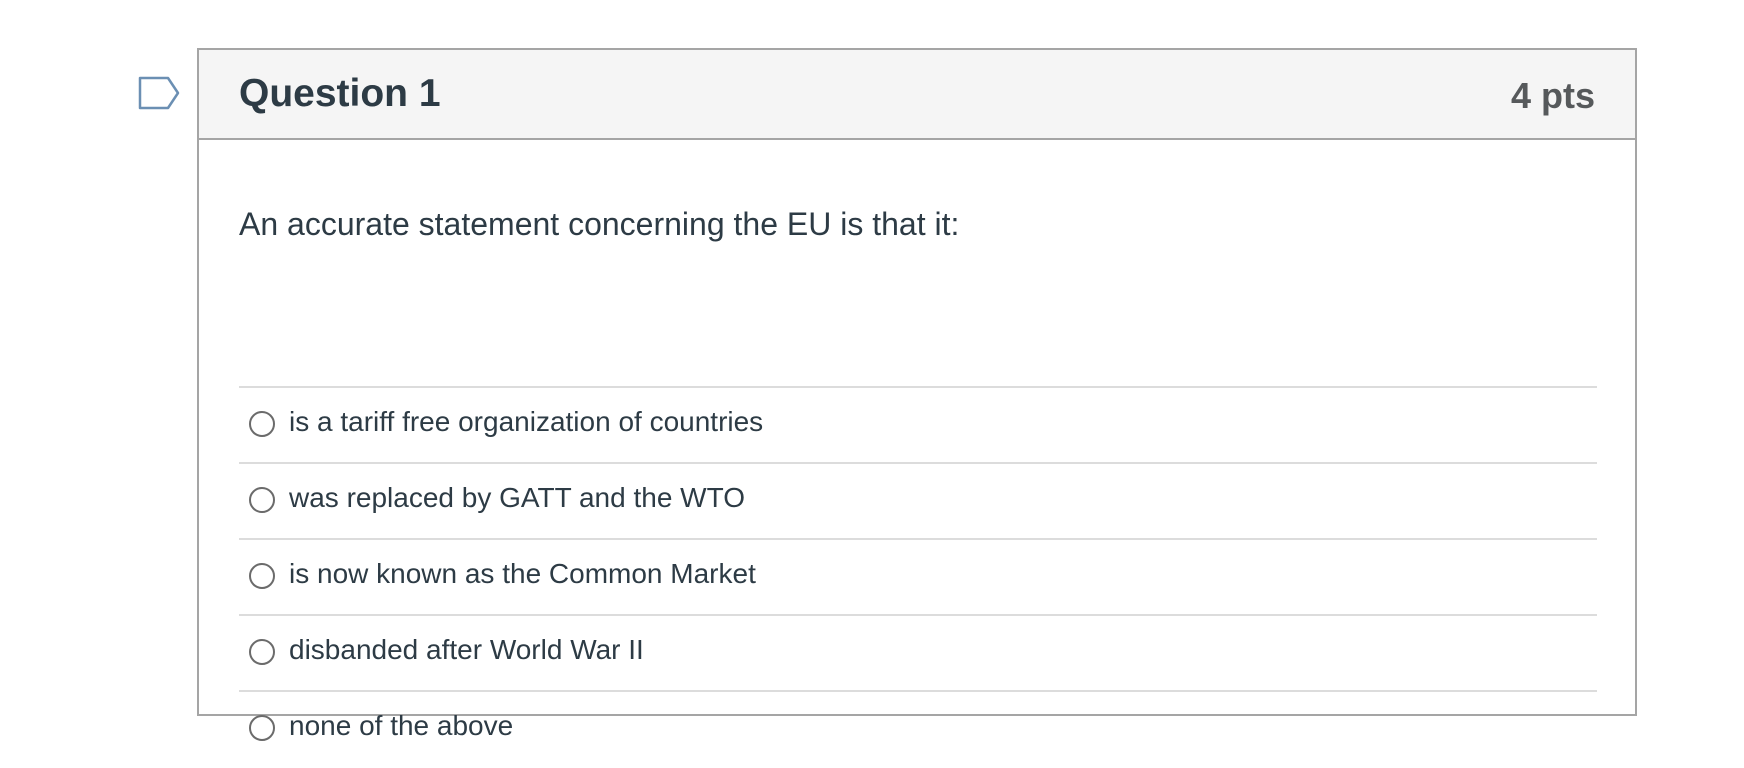 The image size is (1744, 768). What do you see at coordinates (517, 498) in the screenshot?
I see `answer-label: was replaced by GATT and the WTO` at bounding box center [517, 498].